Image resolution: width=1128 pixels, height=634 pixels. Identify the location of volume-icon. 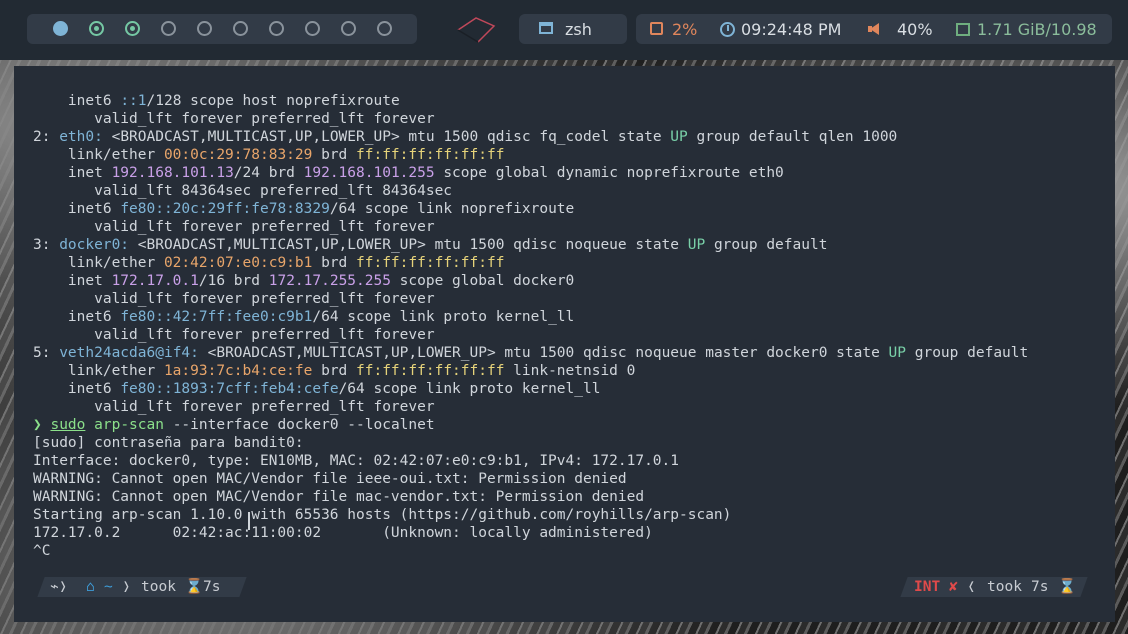
(873, 29).